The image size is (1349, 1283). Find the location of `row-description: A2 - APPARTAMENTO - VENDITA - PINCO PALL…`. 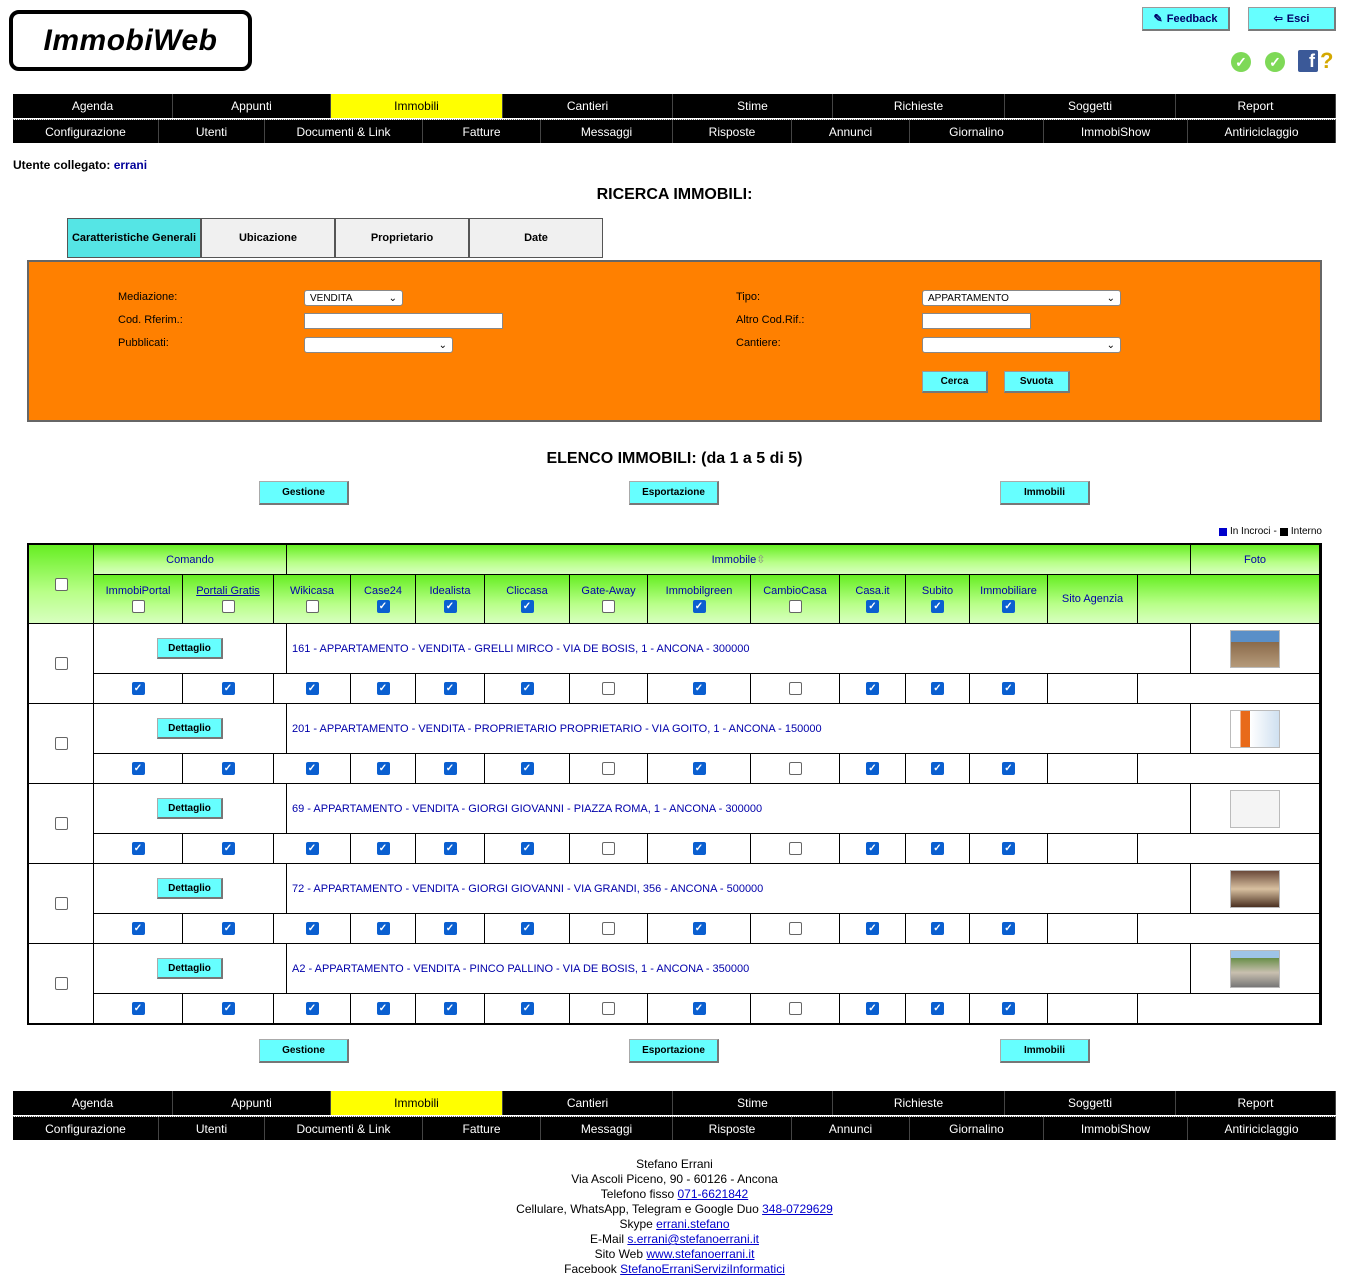

row-description: A2 - APPARTAMENTO - VENDITA - PINCO PALL… is located at coordinates (739, 969).